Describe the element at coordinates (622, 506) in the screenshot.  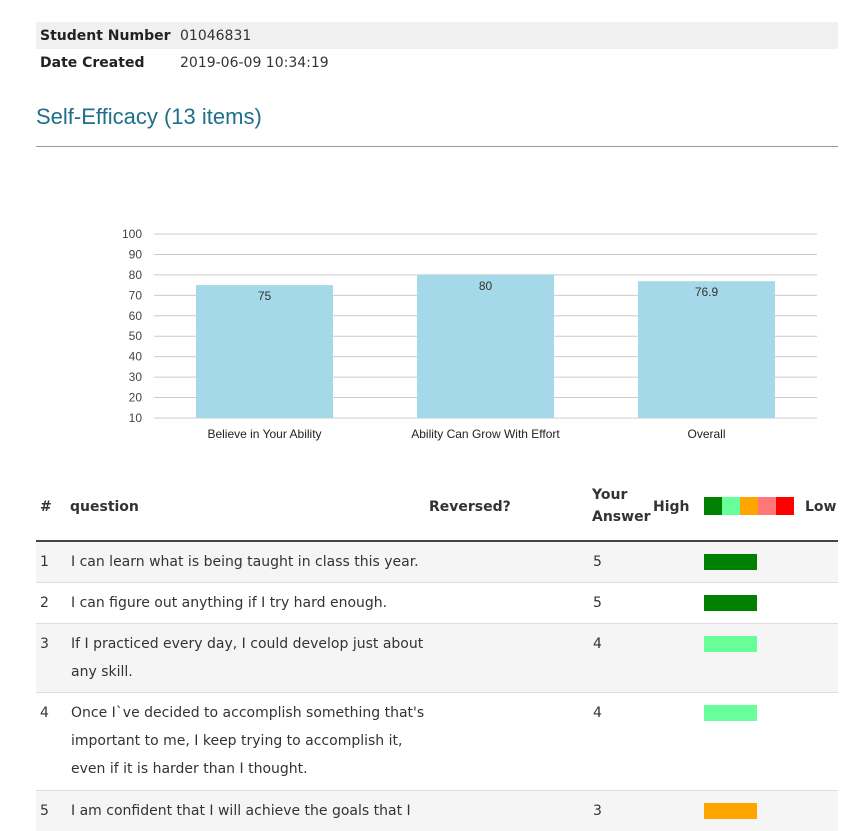
I see `header-your-answer: Your Answer` at that location.